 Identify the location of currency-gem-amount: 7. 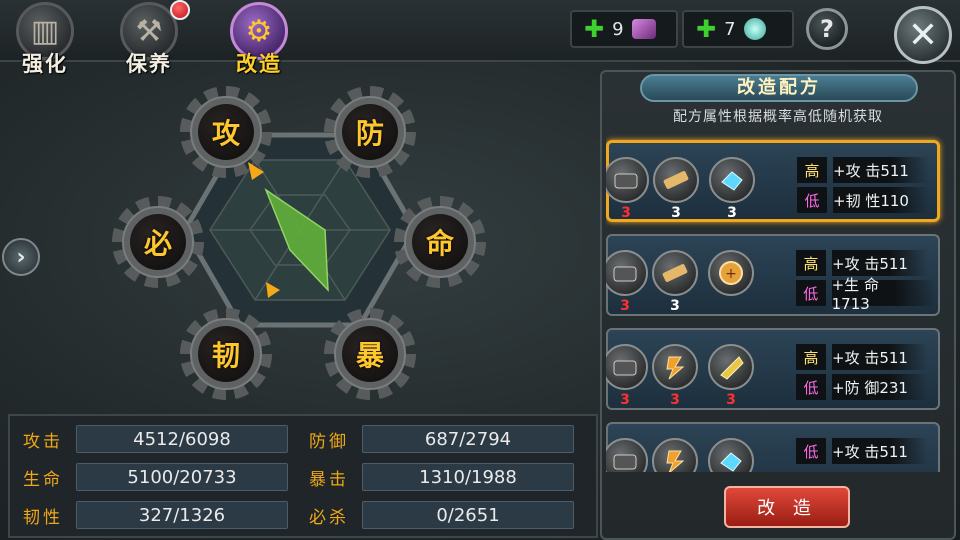
(730, 29).